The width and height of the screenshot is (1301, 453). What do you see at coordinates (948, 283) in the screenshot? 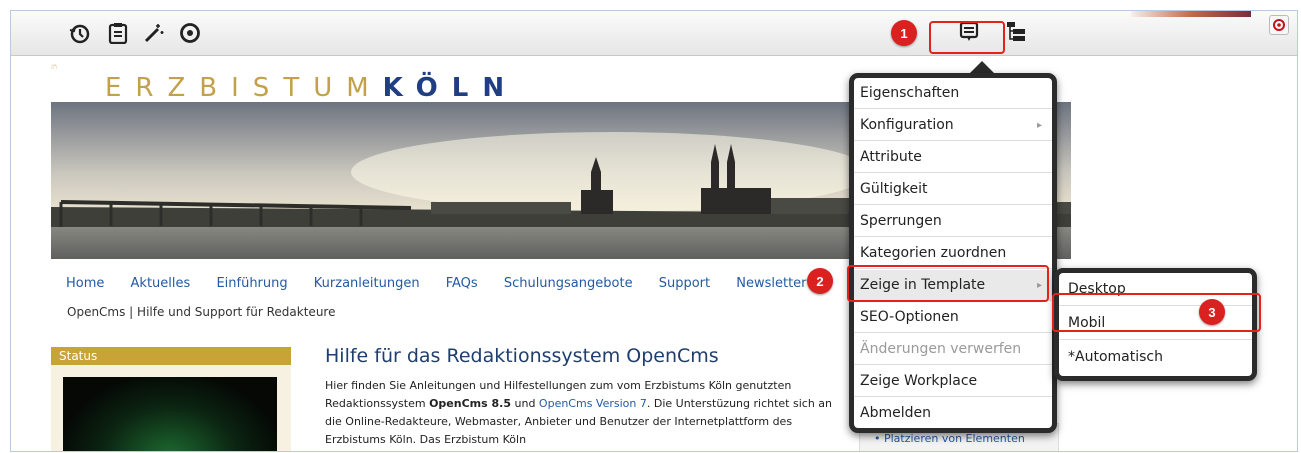
I see `highlight-zeige-in-template` at bounding box center [948, 283].